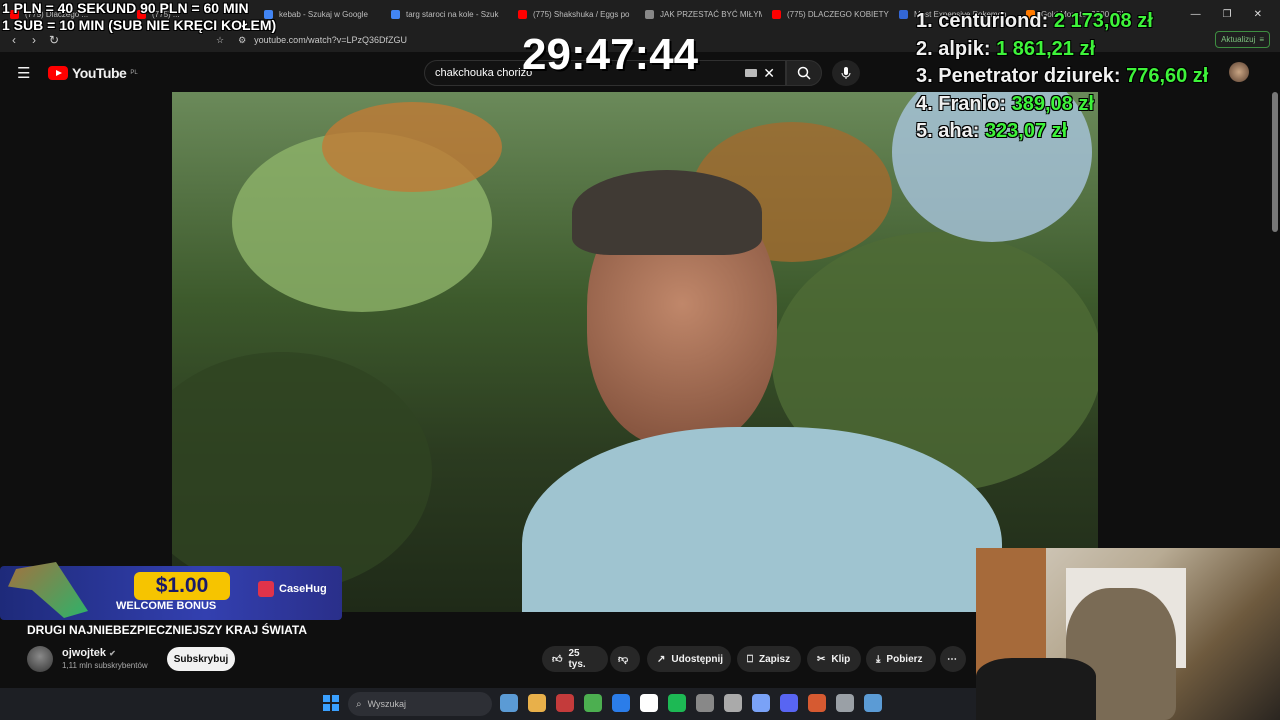 Image resolution: width=1280 pixels, height=720 pixels. What do you see at coordinates (667, 212) in the screenshot?
I see `cap` at bounding box center [667, 212].